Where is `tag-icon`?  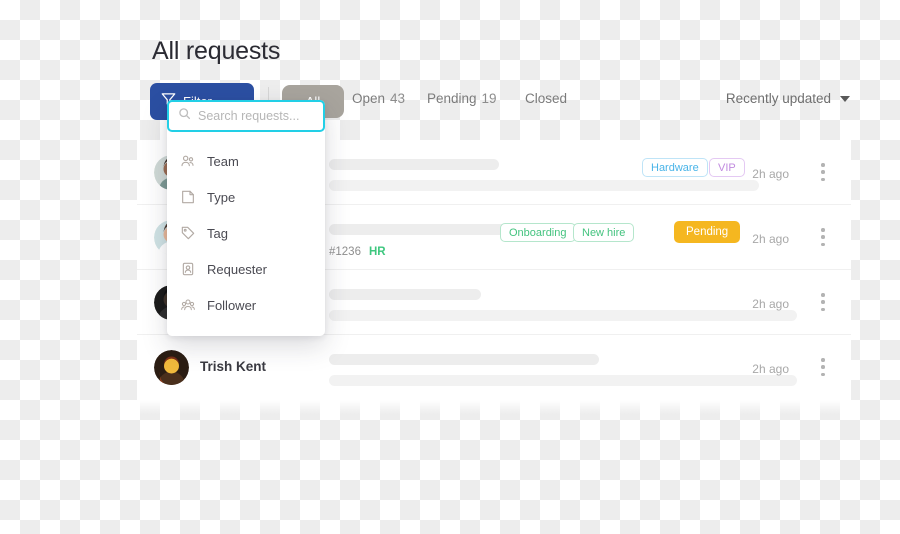 tag-icon is located at coordinates (188, 233).